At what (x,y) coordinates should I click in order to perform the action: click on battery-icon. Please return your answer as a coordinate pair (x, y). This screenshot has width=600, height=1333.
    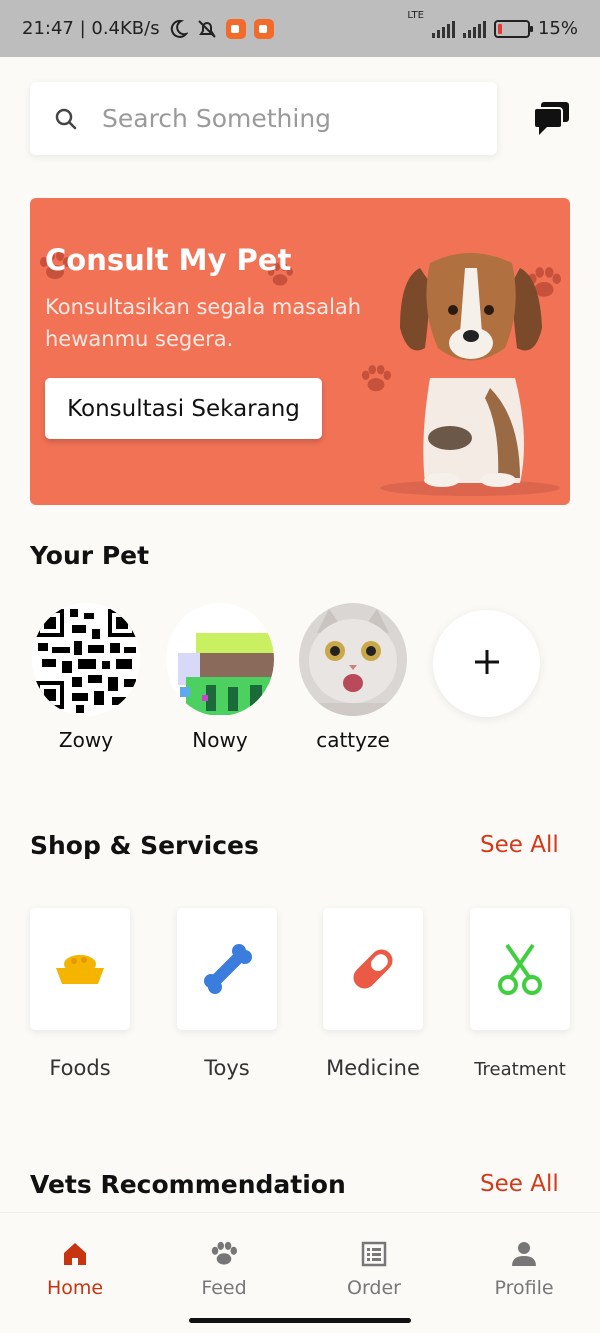
    Looking at the image, I should click on (513, 28).